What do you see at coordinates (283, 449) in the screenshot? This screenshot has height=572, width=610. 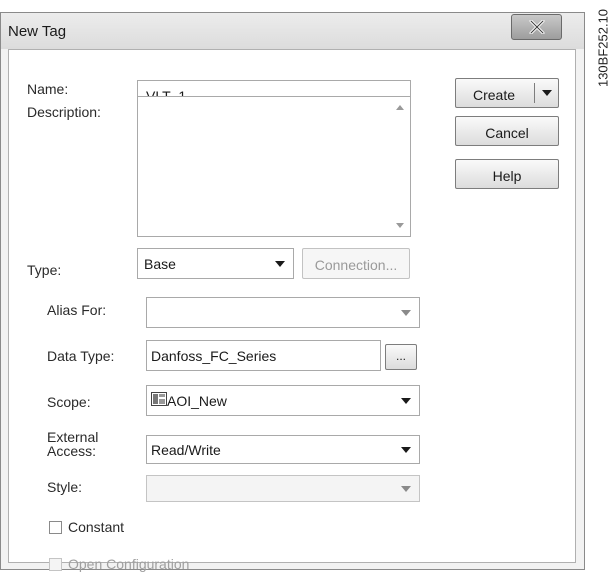 I see `external-access-select: Read/Write` at bounding box center [283, 449].